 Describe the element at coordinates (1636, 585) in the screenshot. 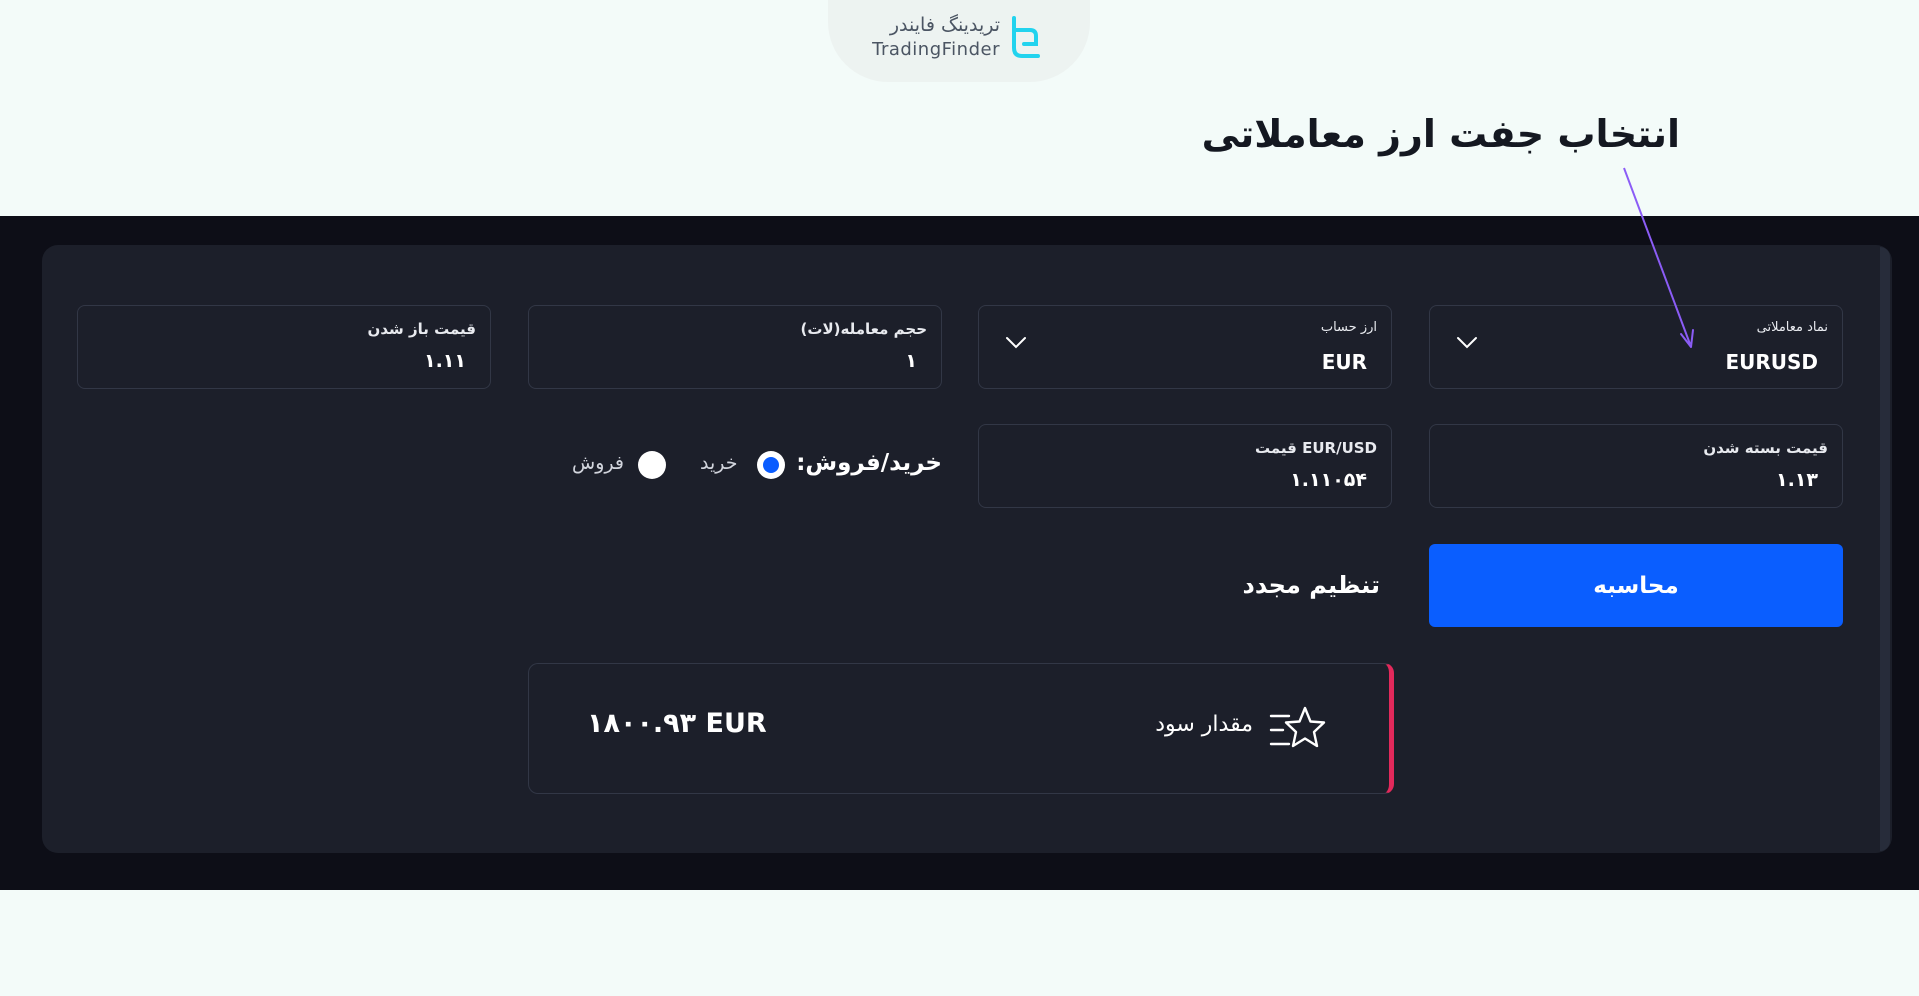

I see `calculate-button: محاسبه` at that location.